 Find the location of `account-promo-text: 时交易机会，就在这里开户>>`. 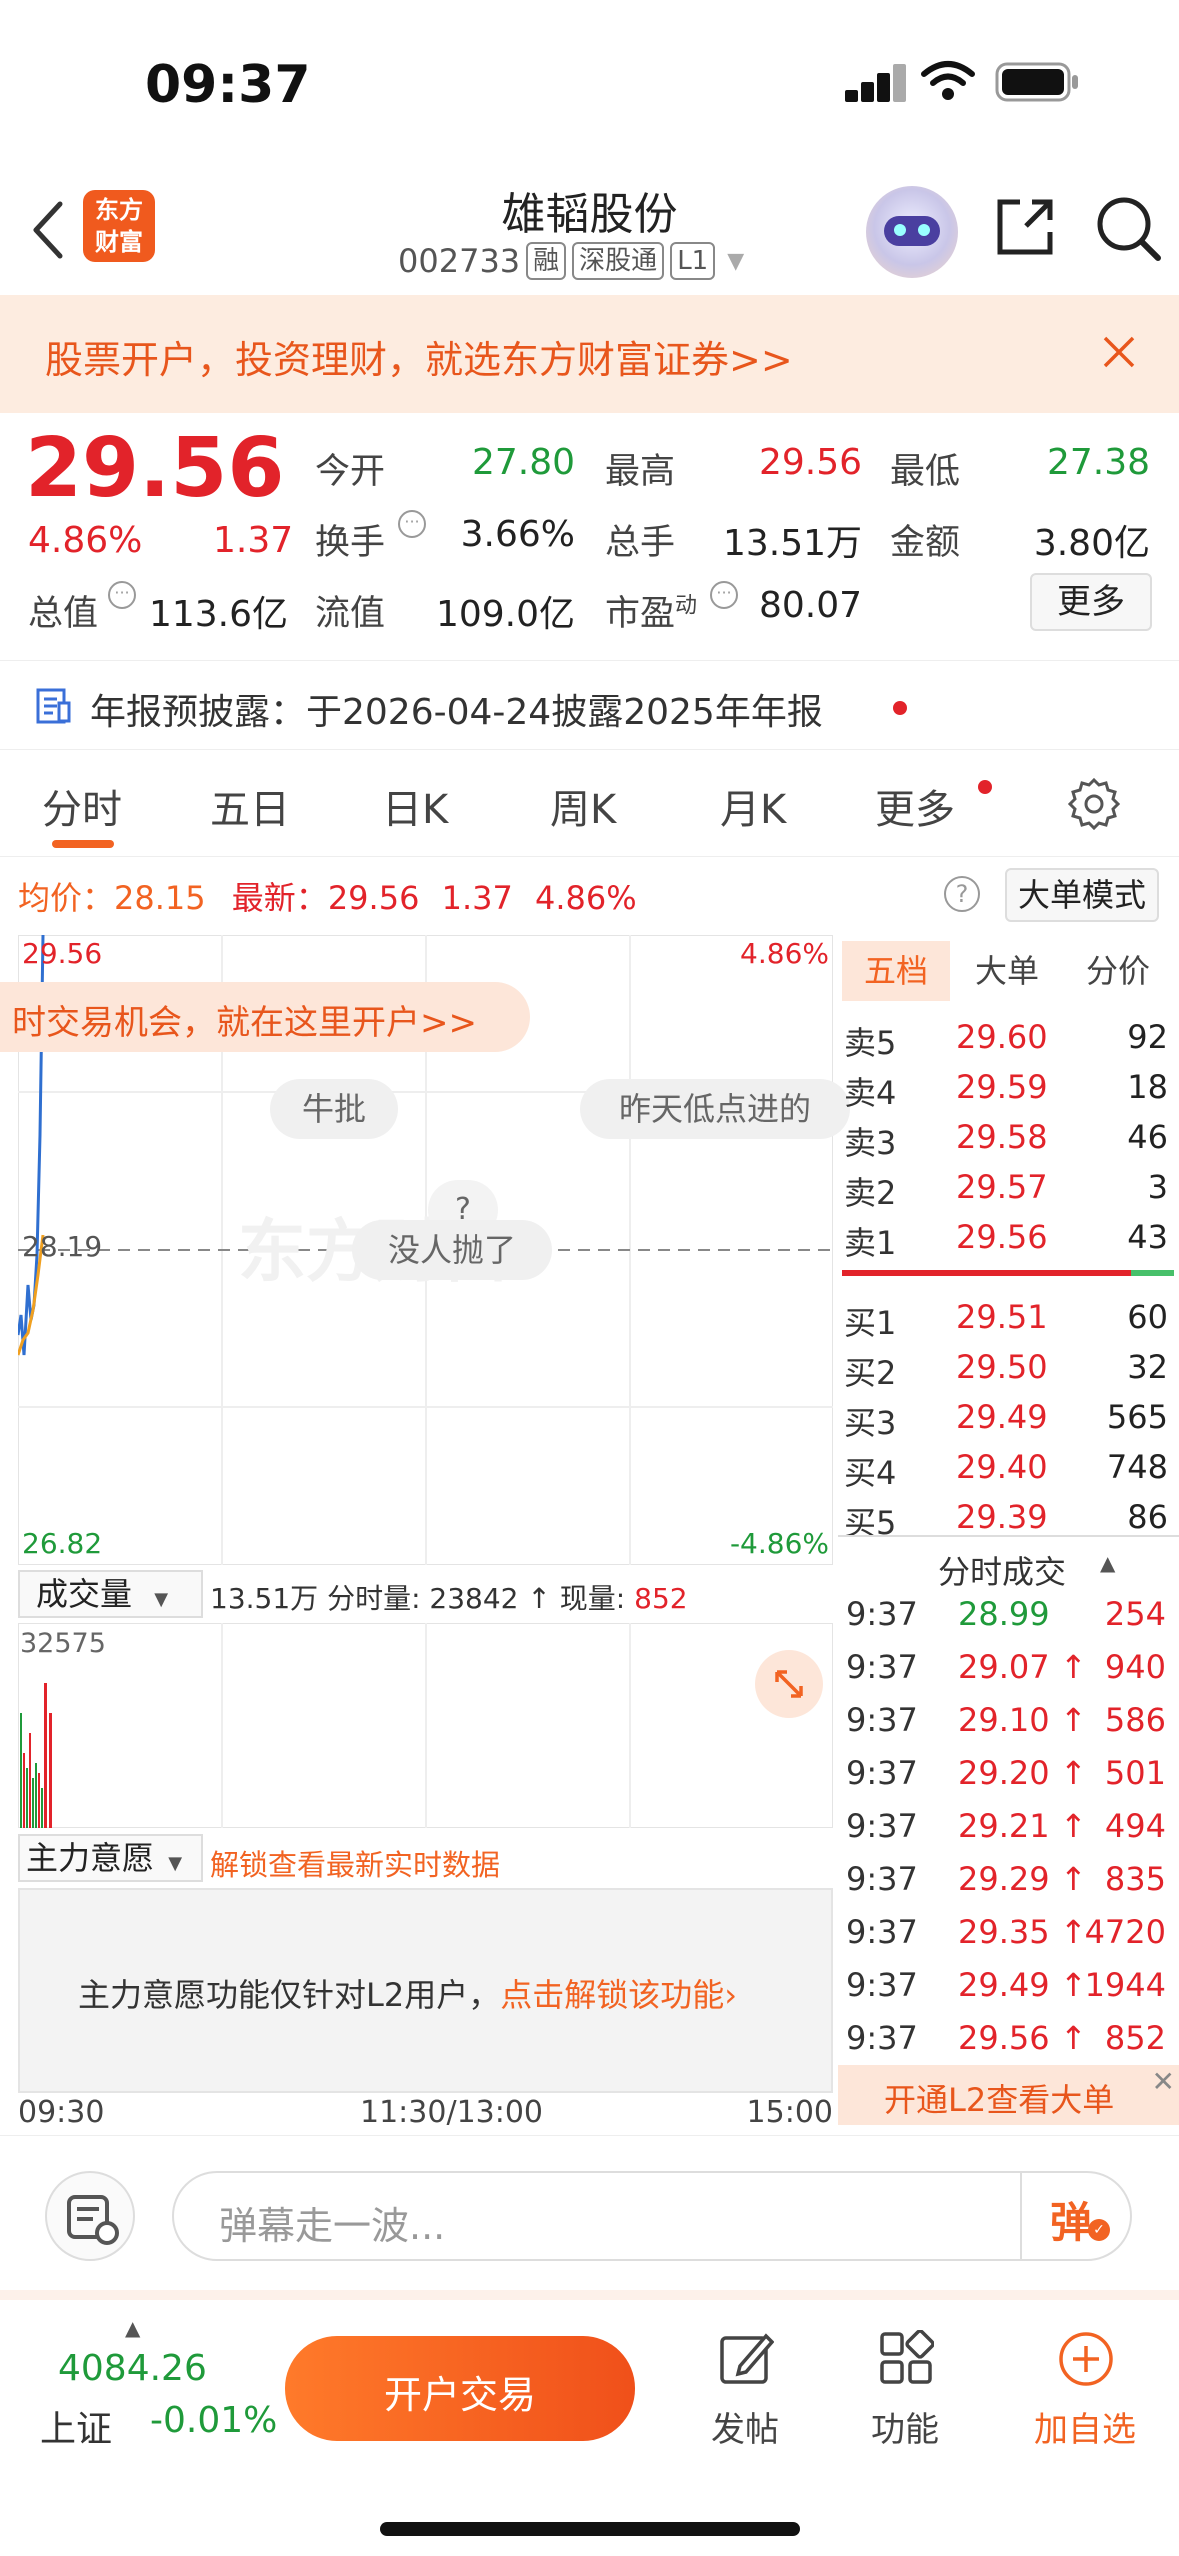

account-promo-text: 时交易机会，就在这里开户>> is located at coordinates (244, 1023).